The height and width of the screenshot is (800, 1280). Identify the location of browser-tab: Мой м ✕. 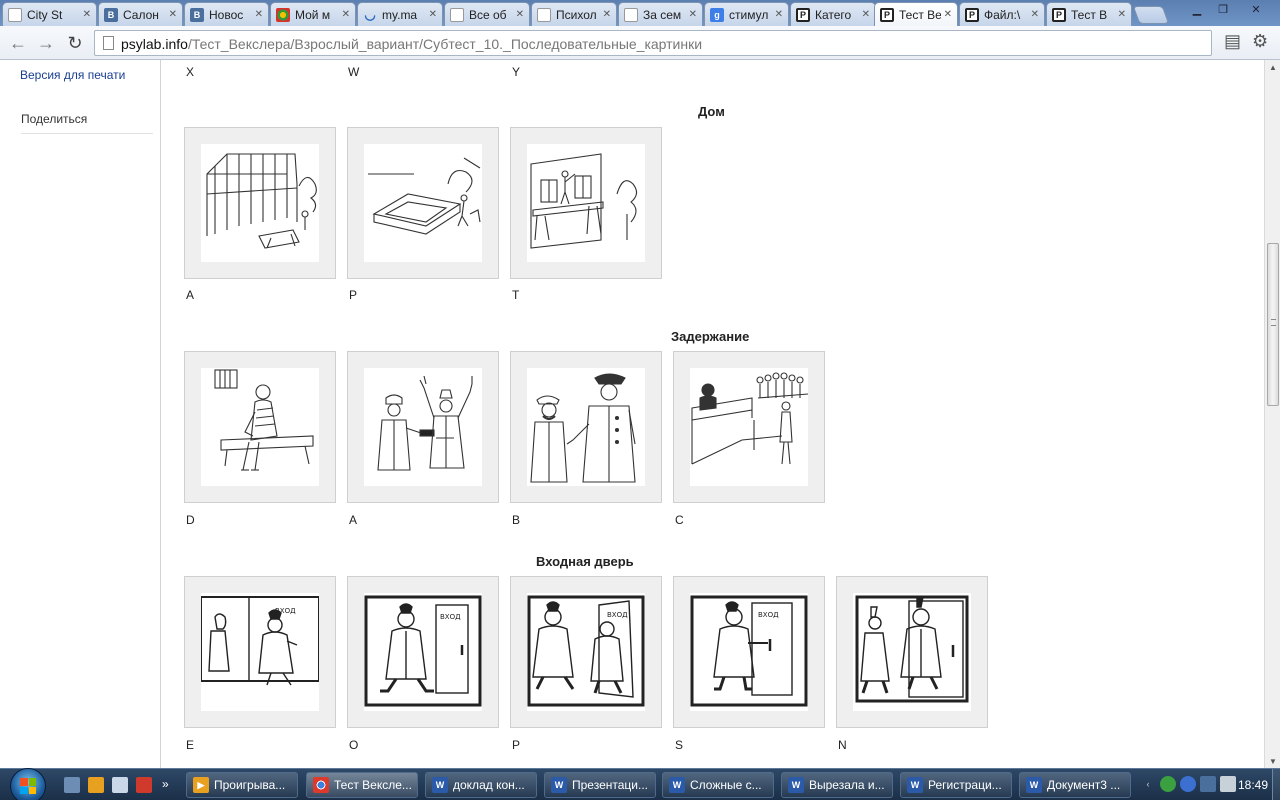
(313, 14).